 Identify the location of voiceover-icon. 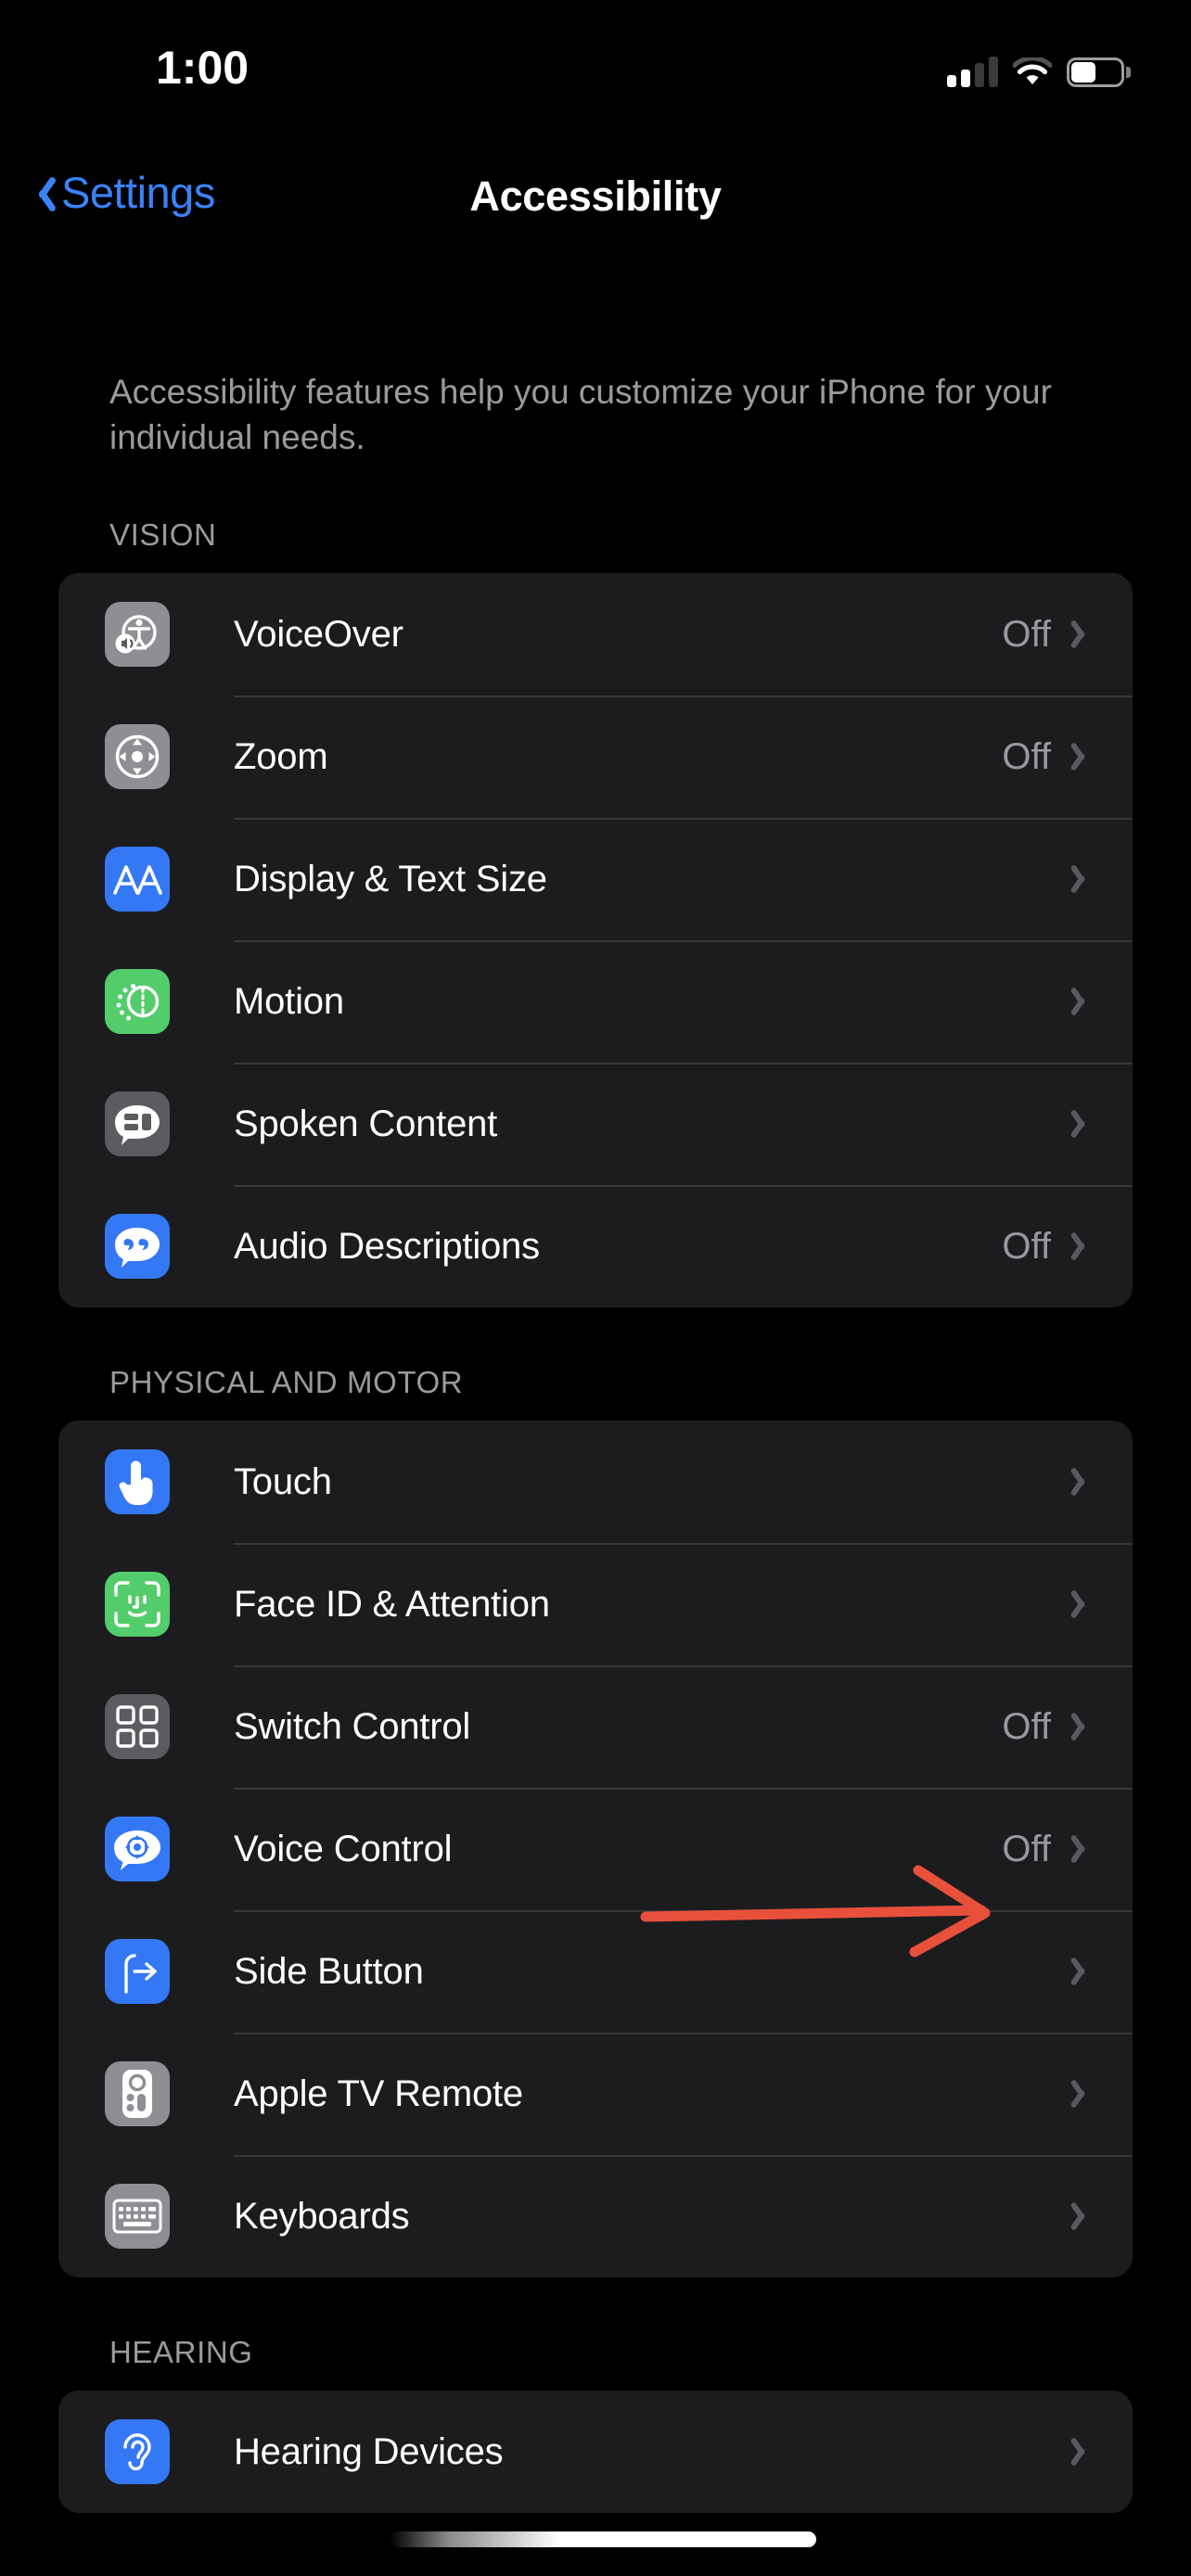
(137, 635).